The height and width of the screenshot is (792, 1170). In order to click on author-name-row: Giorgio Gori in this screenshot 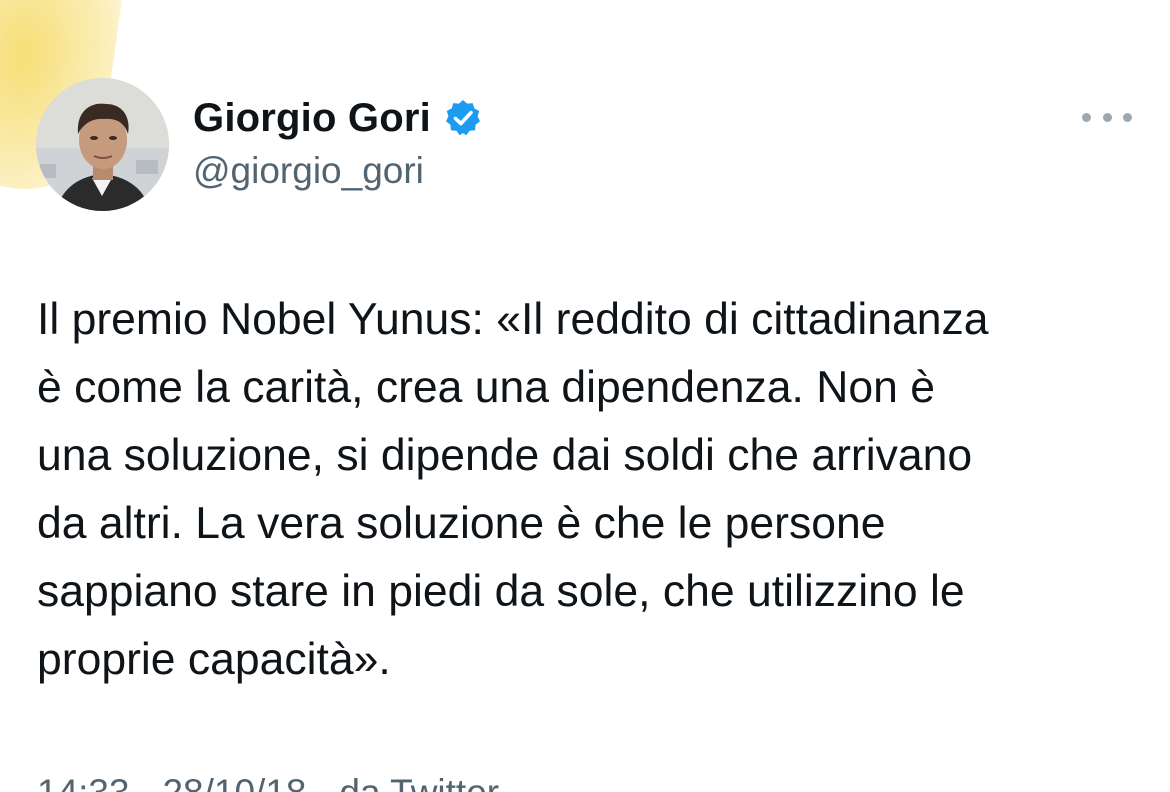, I will do `click(338, 118)`.